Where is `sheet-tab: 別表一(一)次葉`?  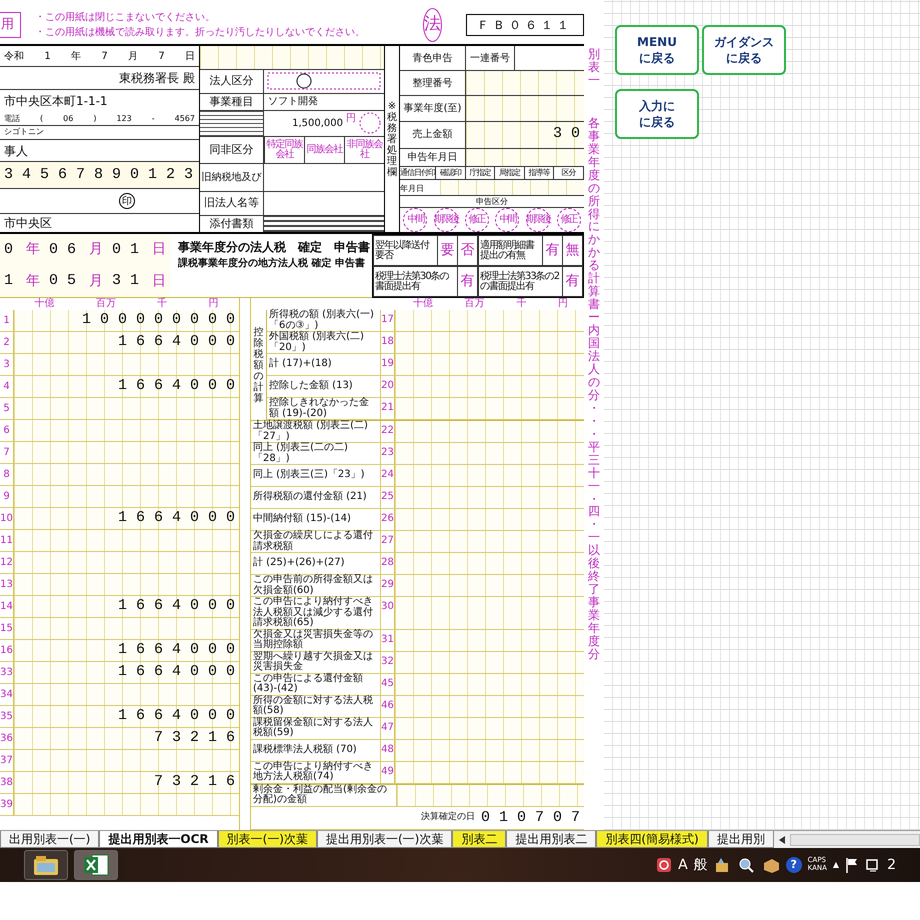
sheet-tab: 別表一(一)次葉 is located at coordinates (267, 839).